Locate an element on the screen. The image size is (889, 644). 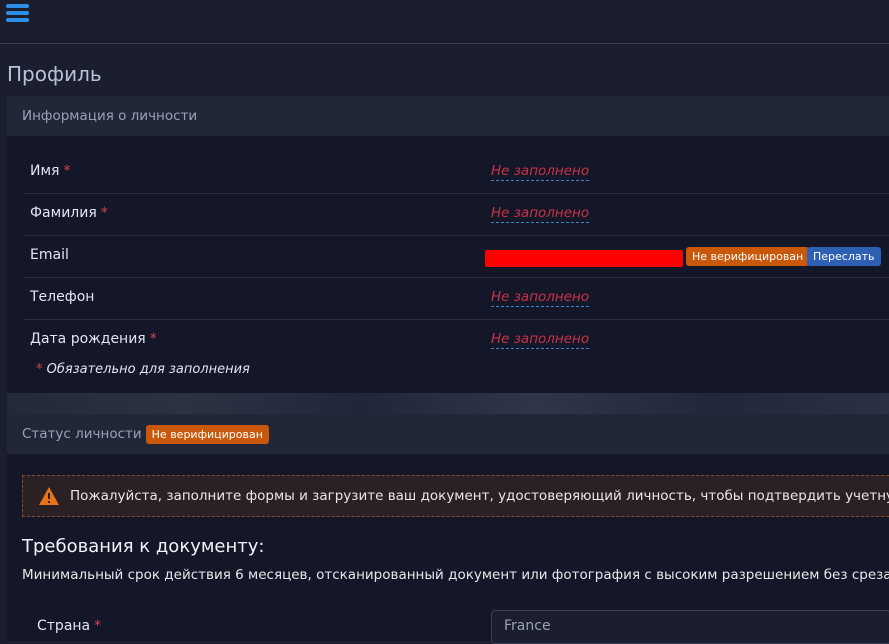
hamburger-menu-icon is located at coordinates (17, 14).